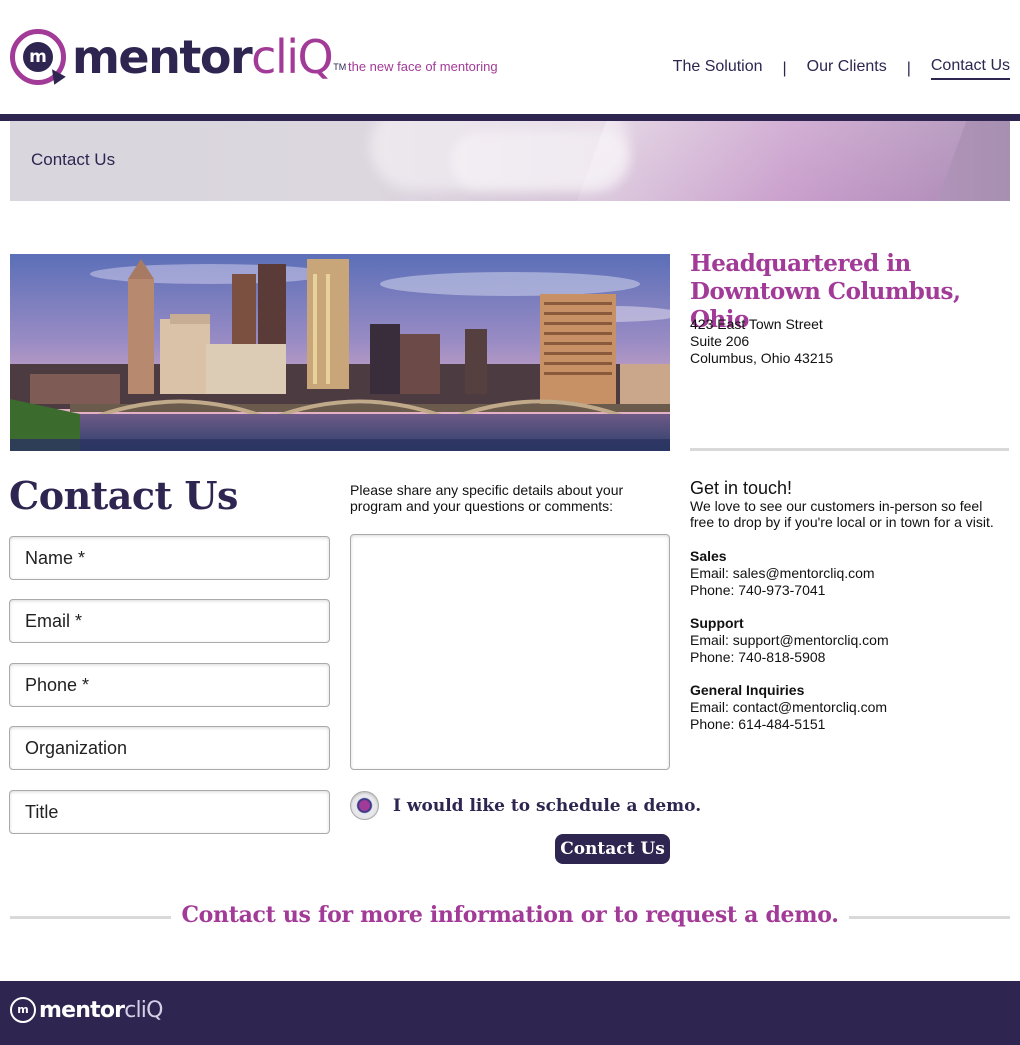  I want to click on demo-option-label: I would like to schedule a demo., so click(547, 806).